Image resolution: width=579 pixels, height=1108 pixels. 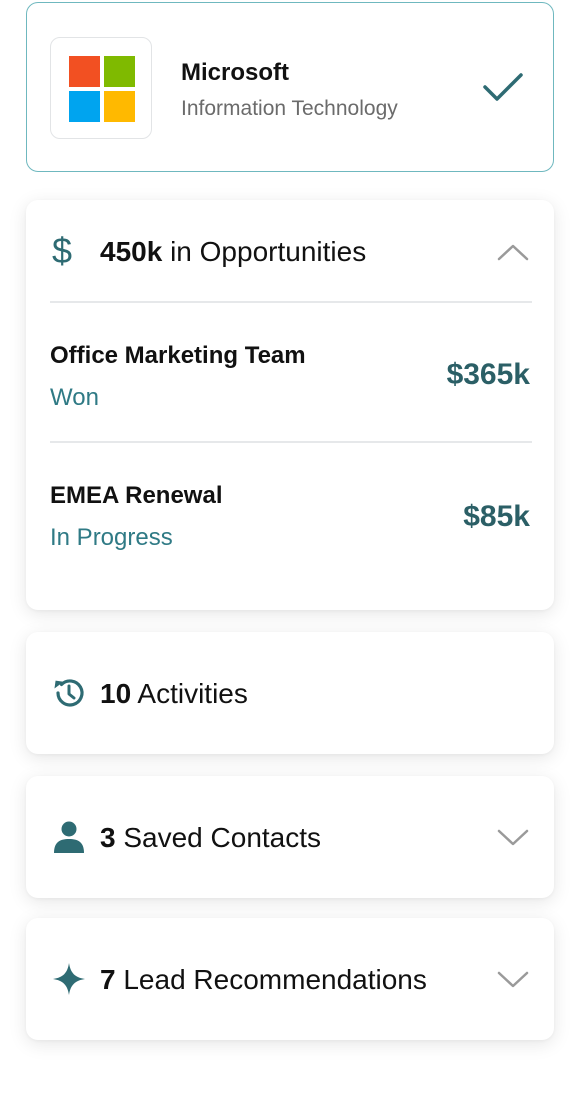 I want to click on activities-title: 10 Activities, so click(x=174, y=694).